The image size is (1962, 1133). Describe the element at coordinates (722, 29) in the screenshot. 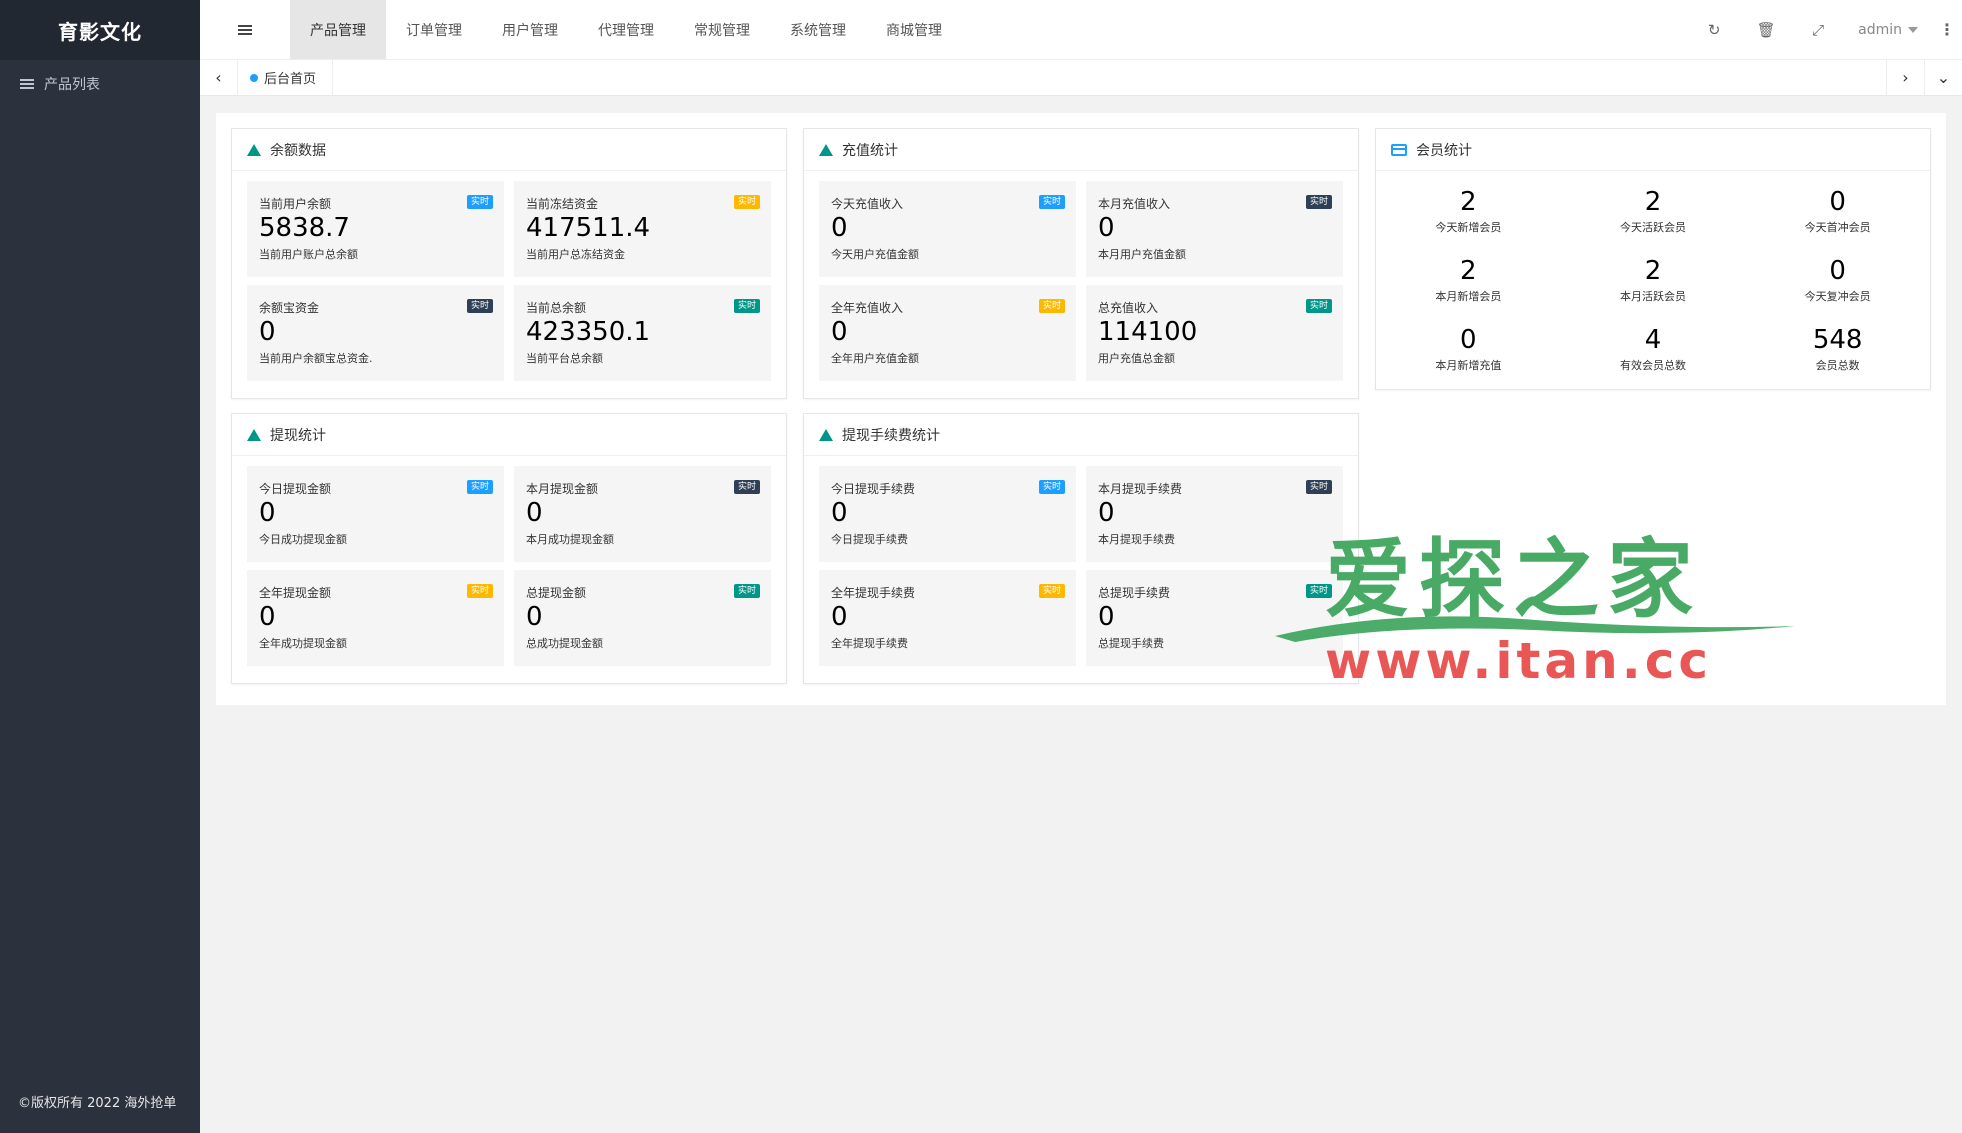

I see `tab-general: 常规管理` at that location.